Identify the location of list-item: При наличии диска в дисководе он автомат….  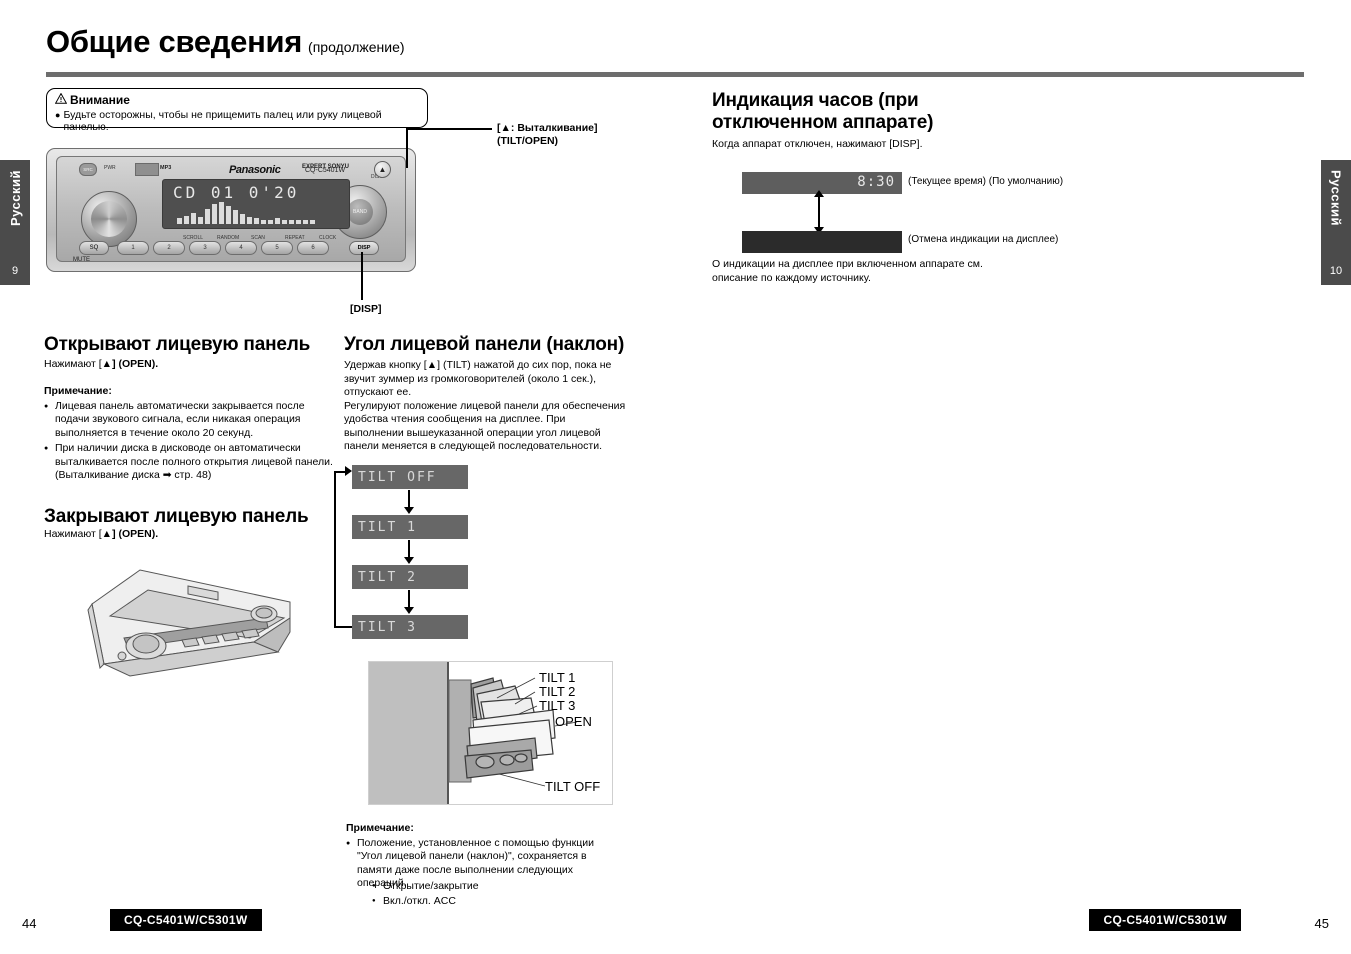
(190, 462).